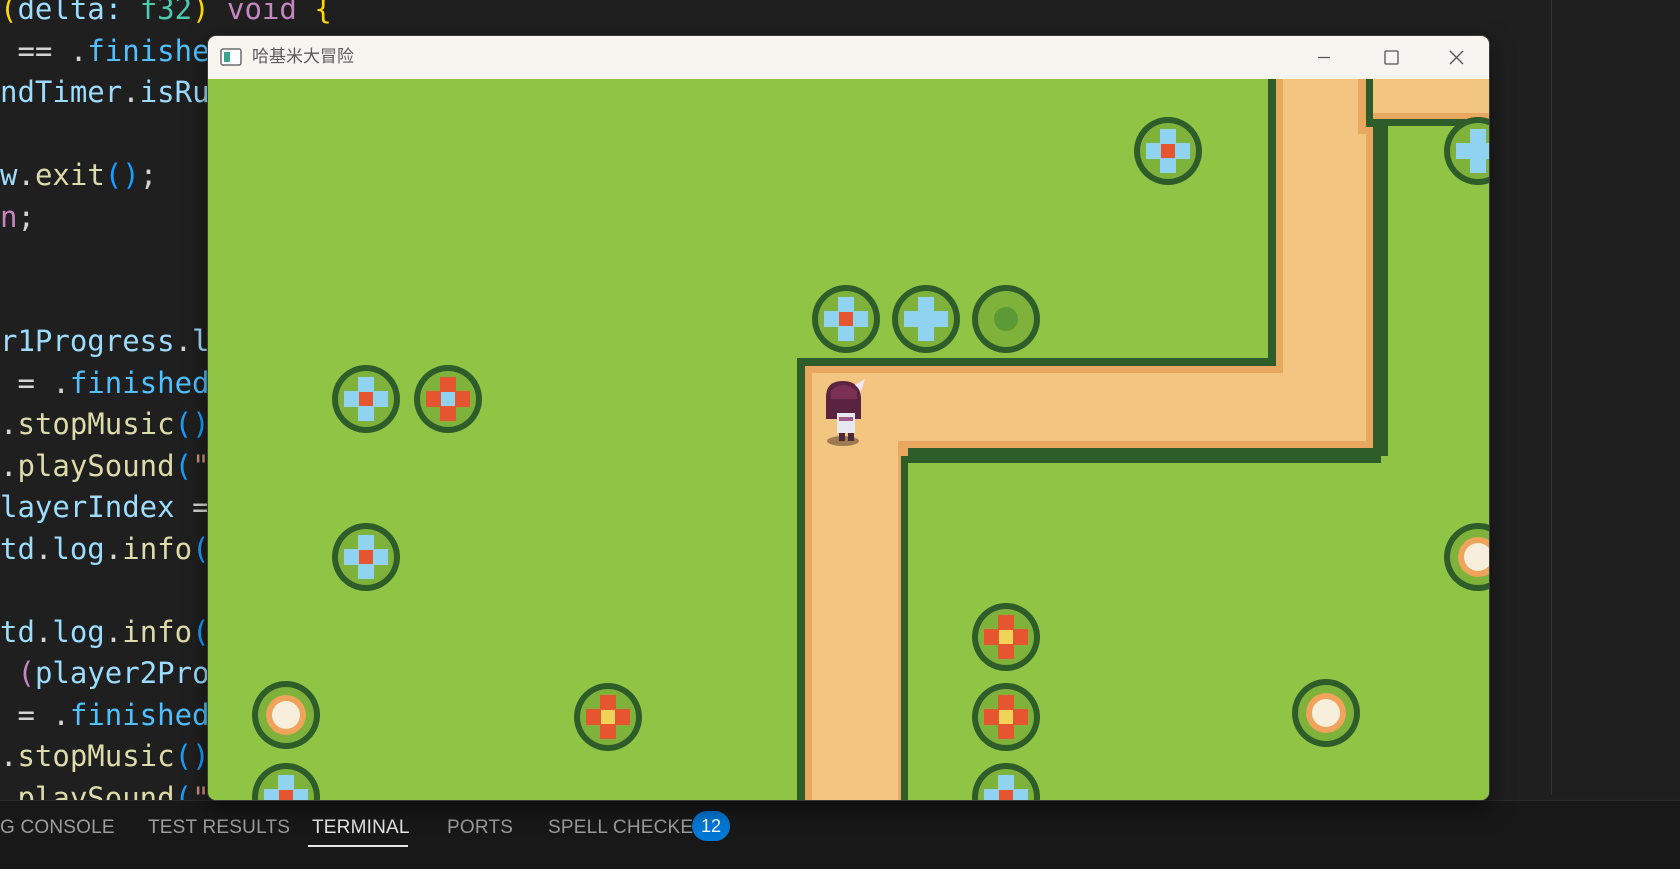 The height and width of the screenshot is (869, 1680). Describe the element at coordinates (87, 341) in the screenshot. I see `code-token: r1Progress` at that location.